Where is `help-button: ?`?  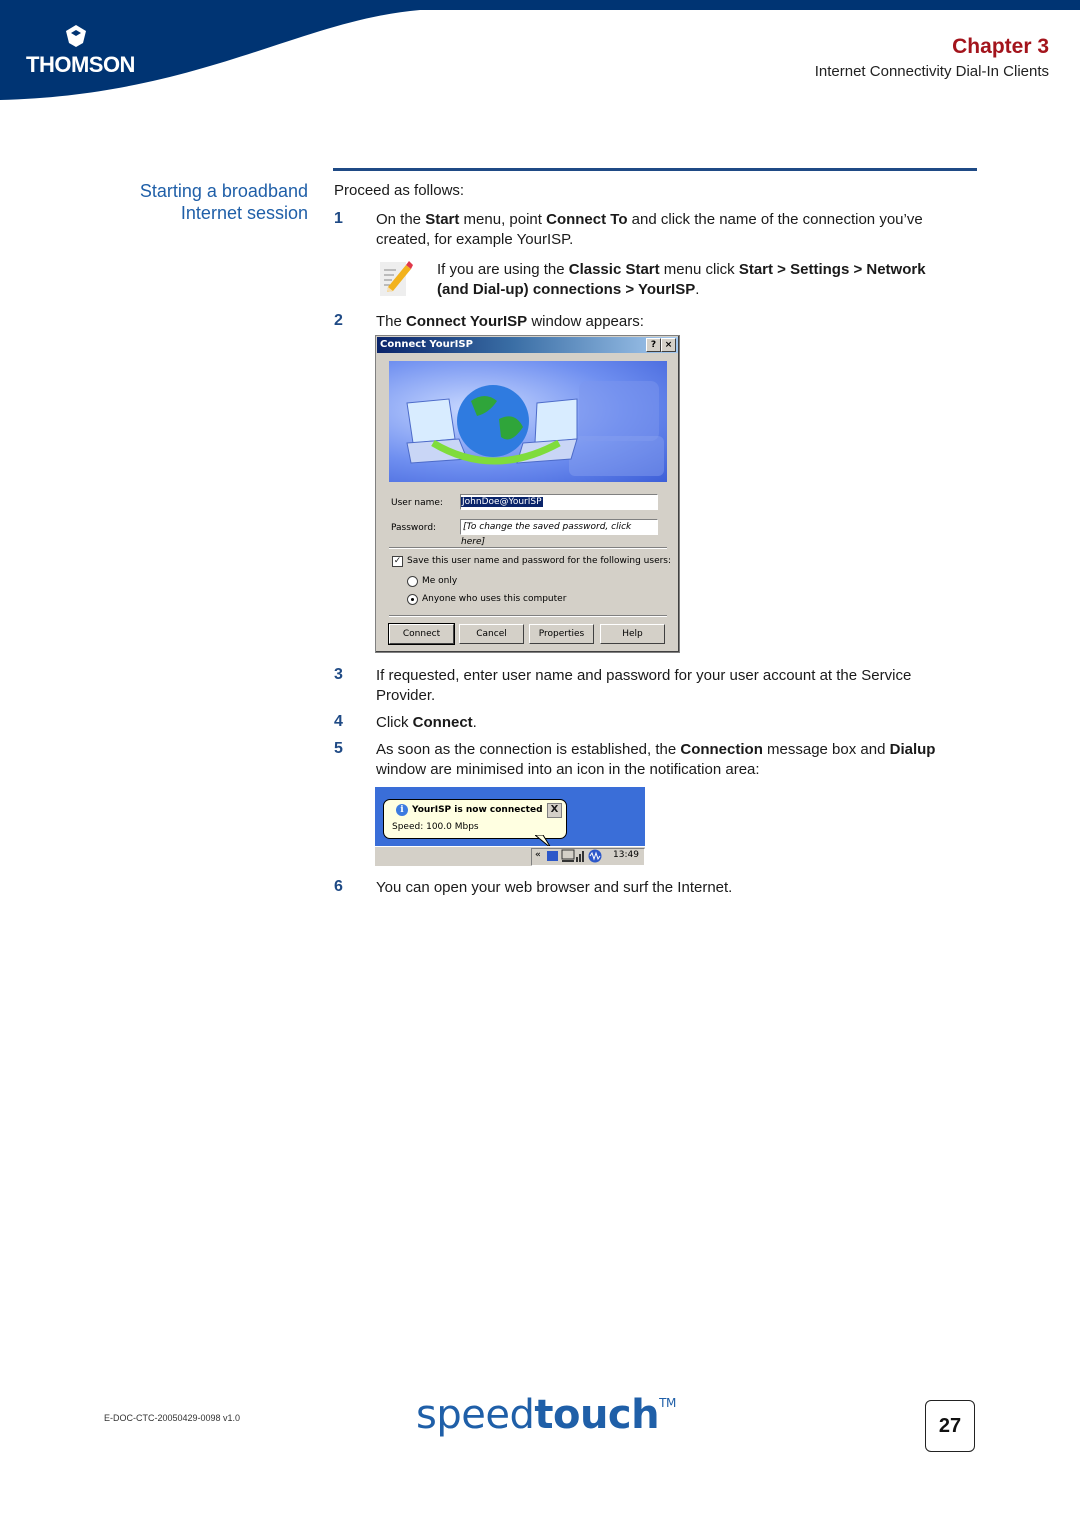 help-button: ? is located at coordinates (653, 345).